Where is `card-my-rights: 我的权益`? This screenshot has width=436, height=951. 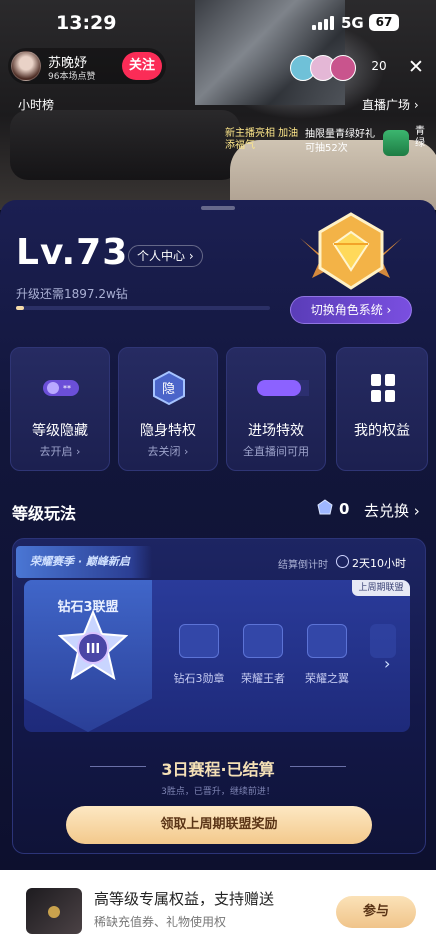
card-my-rights: 我的权益 is located at coordinates (382, 409).